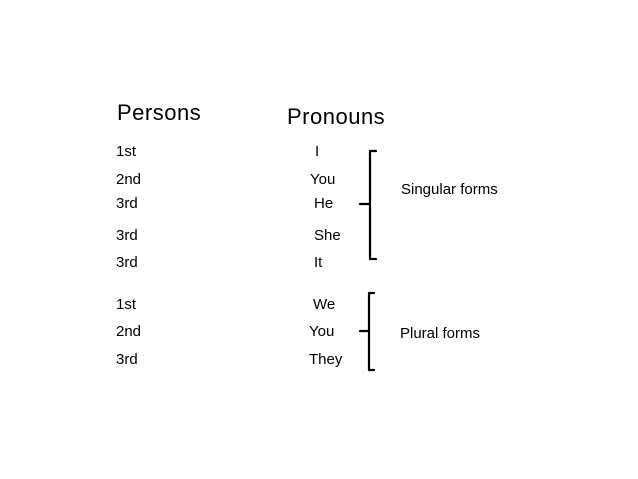  Describe the element at coordinates (449, 189) in the screenshot. I see `singular-forms-label: Singular forms` at that location.